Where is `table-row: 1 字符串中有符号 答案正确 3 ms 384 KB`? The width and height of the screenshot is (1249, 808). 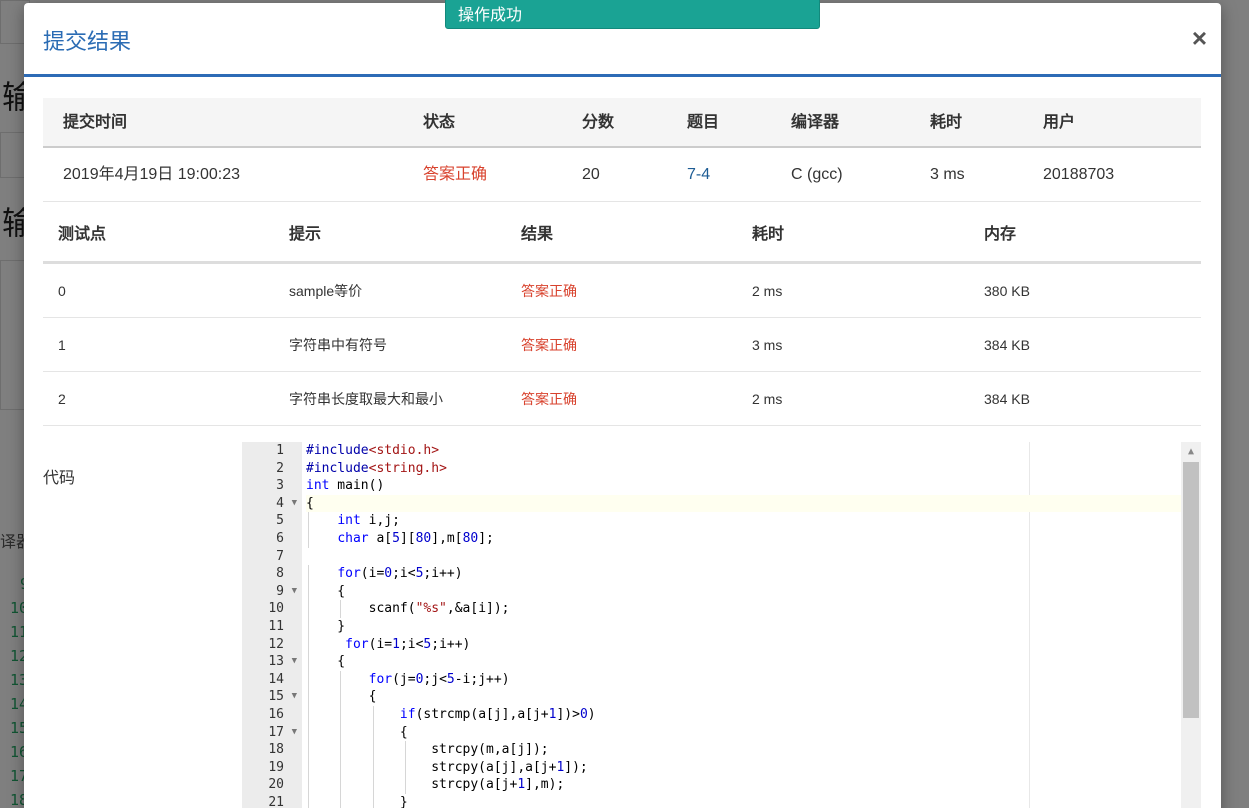
table-row: 1 字符串中有符号 答案正确 3 ms 384 KB is located at coordinates (622, 345).